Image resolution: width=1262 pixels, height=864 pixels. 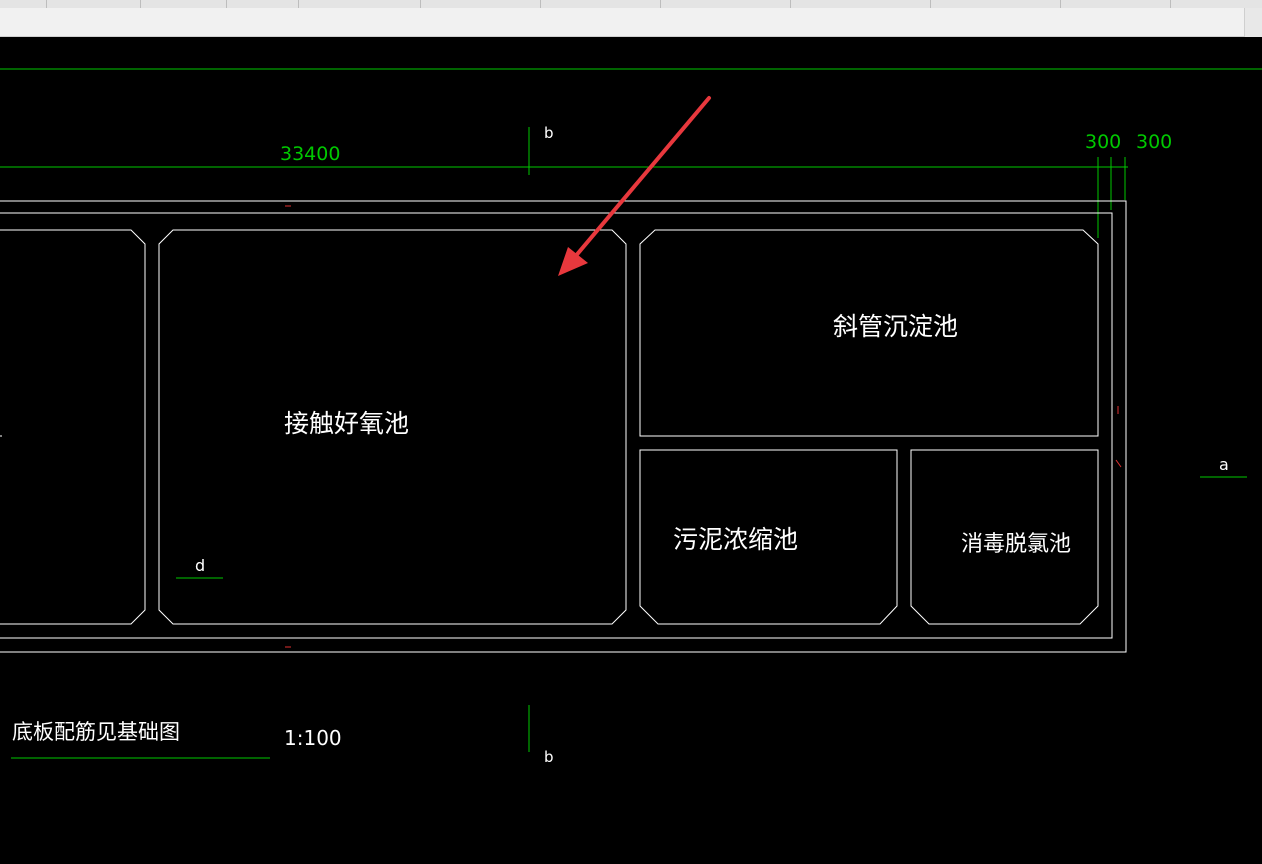 I want to click on total-length-dimension: 33400, so click(x=310, y=154).